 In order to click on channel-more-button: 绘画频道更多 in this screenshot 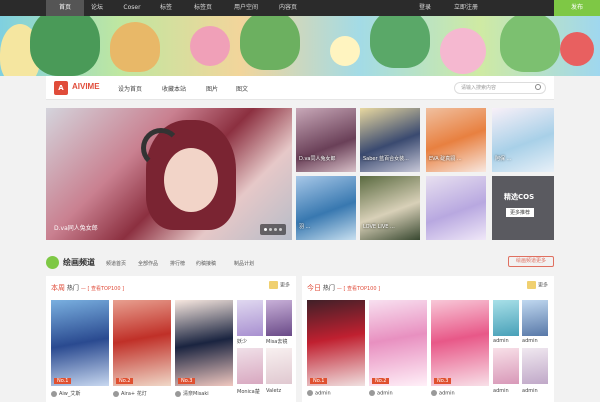, I will do `click(531, 261)`.